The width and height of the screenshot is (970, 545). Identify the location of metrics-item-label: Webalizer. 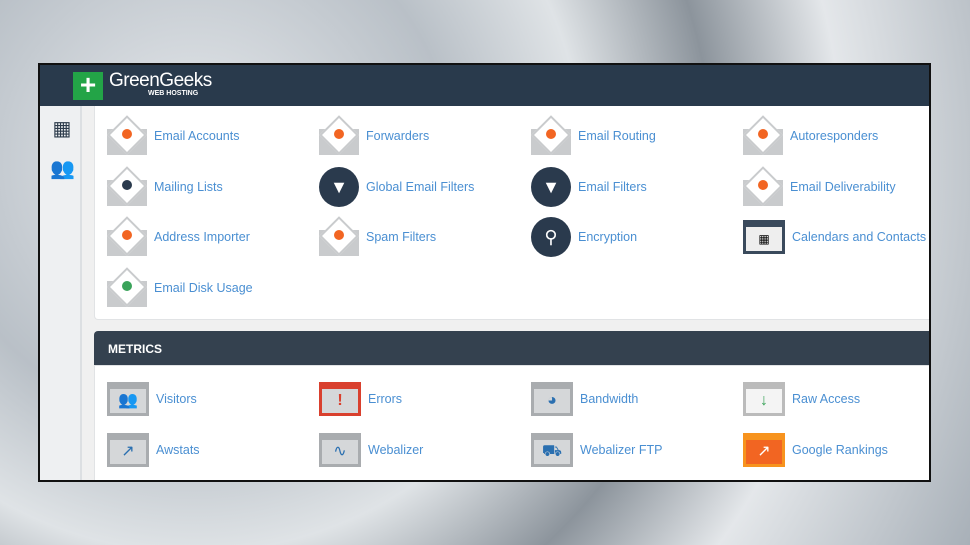
(396, 449).